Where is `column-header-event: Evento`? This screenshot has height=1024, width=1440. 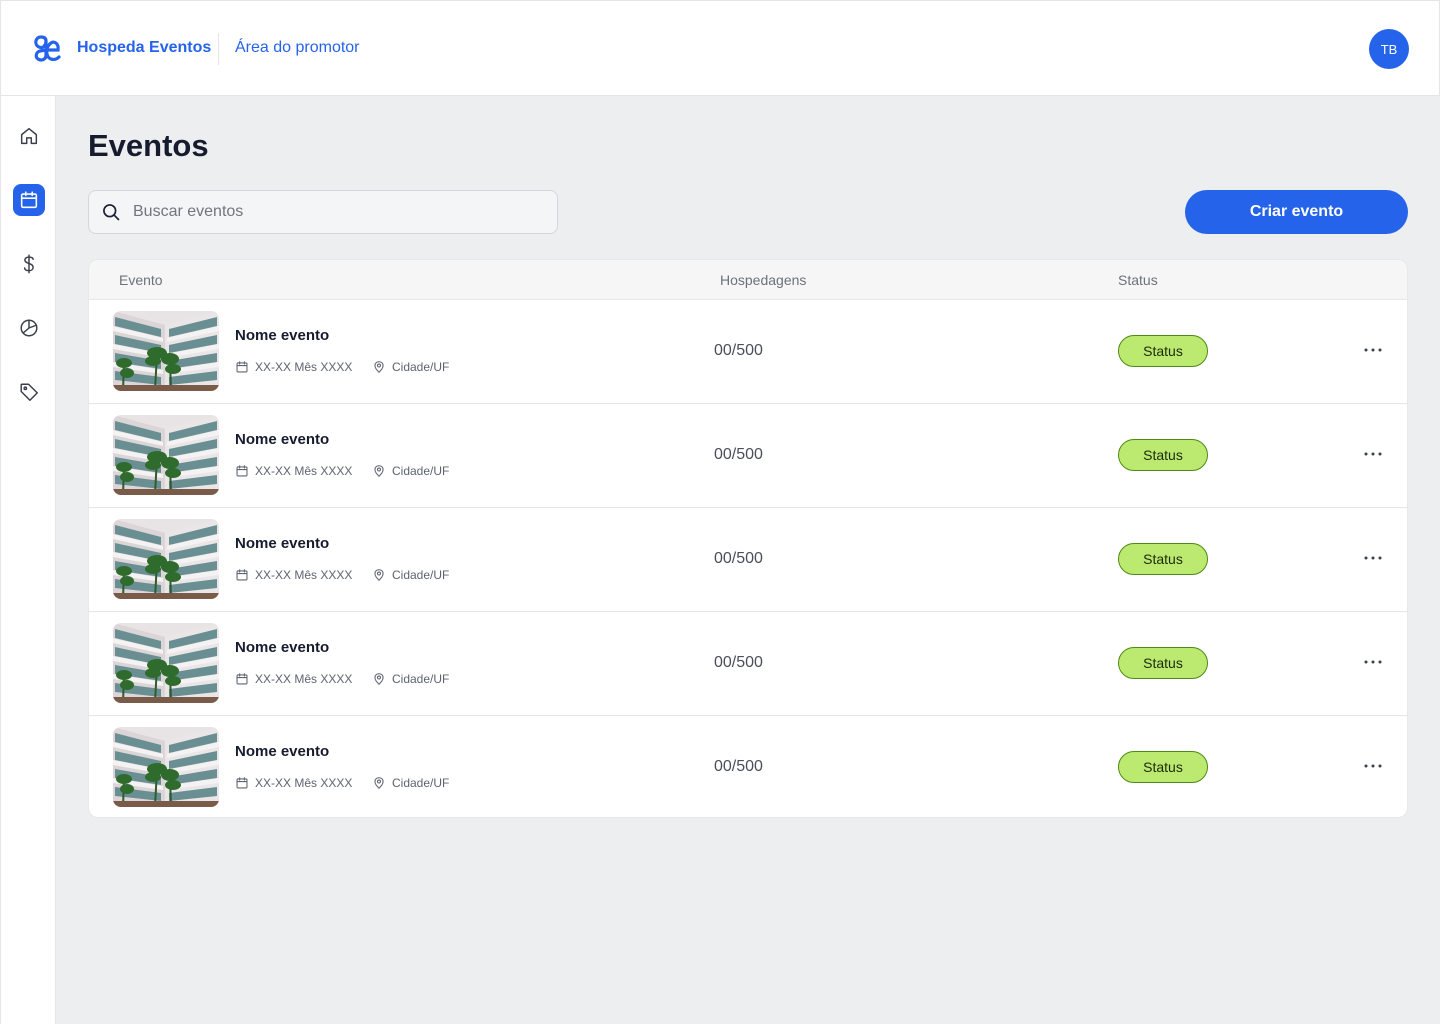 column-header-event: Evento is located at coordinates (141, 280).